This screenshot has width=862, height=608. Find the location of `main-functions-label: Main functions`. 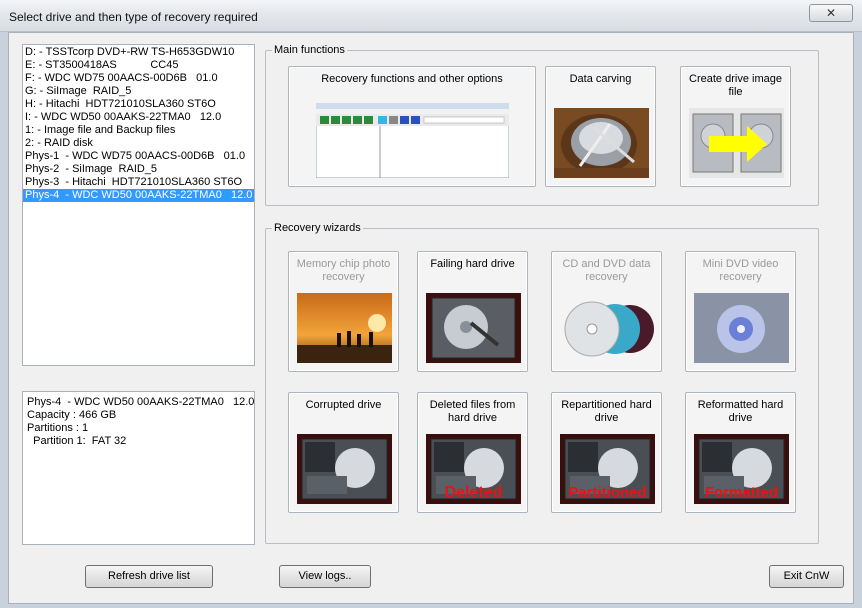

main-functions-label: Main functions is located at coordinates (309, 50).